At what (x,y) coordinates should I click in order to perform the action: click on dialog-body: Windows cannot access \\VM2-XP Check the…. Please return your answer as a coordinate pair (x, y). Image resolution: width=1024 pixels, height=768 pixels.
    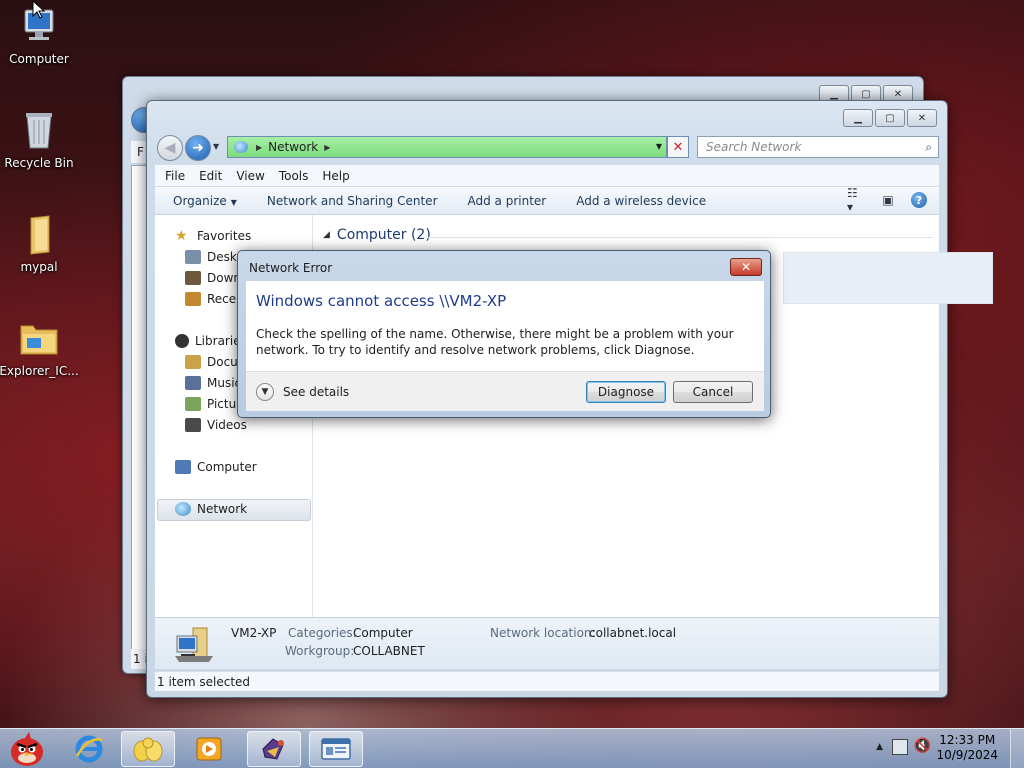
    Looking at the image, I should click on (505, 326).